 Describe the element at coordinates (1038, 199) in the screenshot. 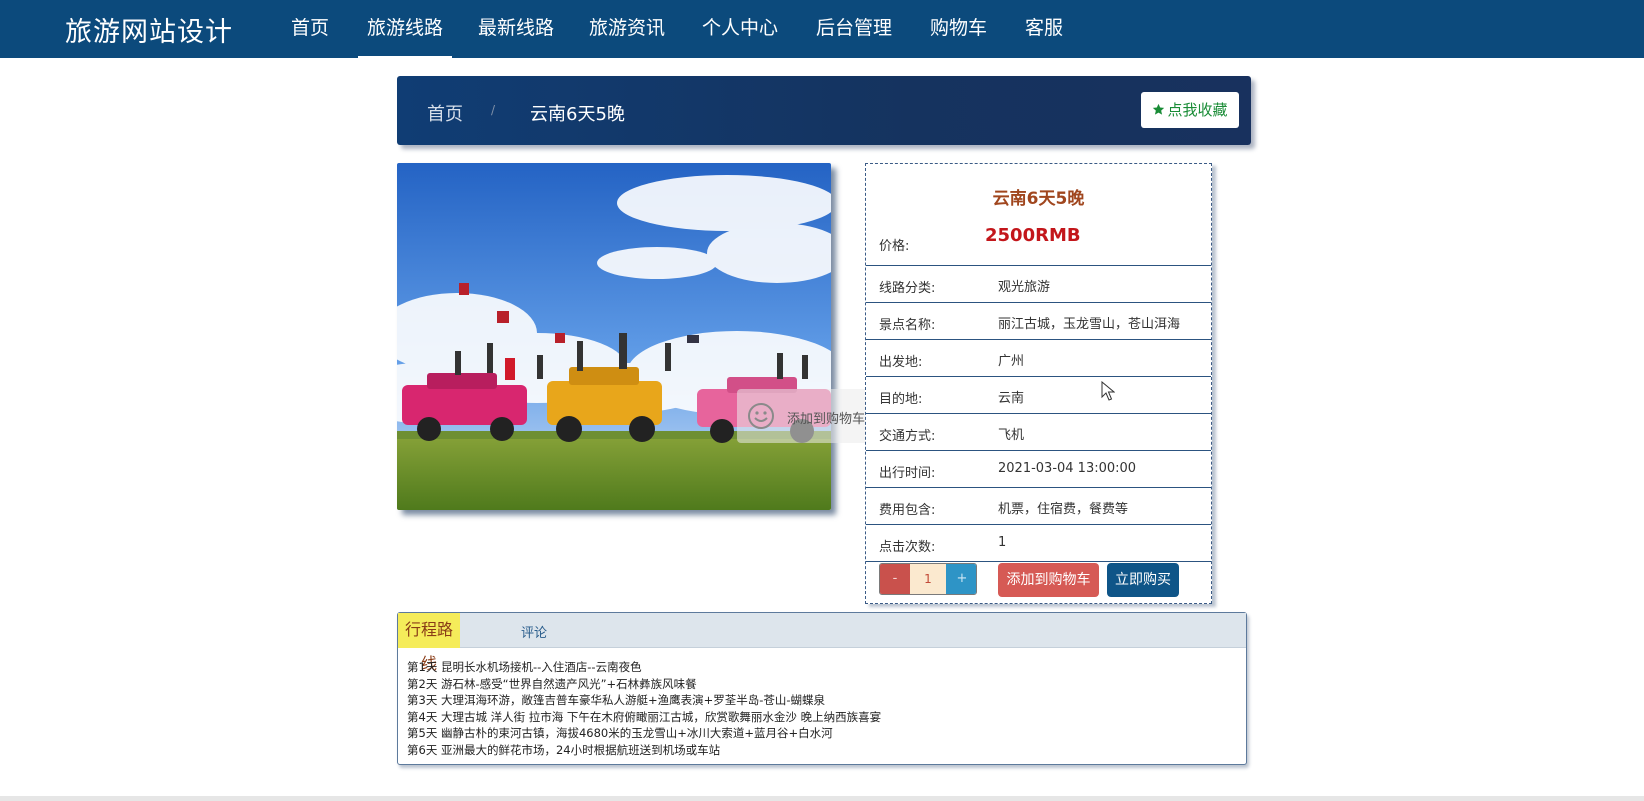

I see `product-title: 云南6天5晚` at that location.